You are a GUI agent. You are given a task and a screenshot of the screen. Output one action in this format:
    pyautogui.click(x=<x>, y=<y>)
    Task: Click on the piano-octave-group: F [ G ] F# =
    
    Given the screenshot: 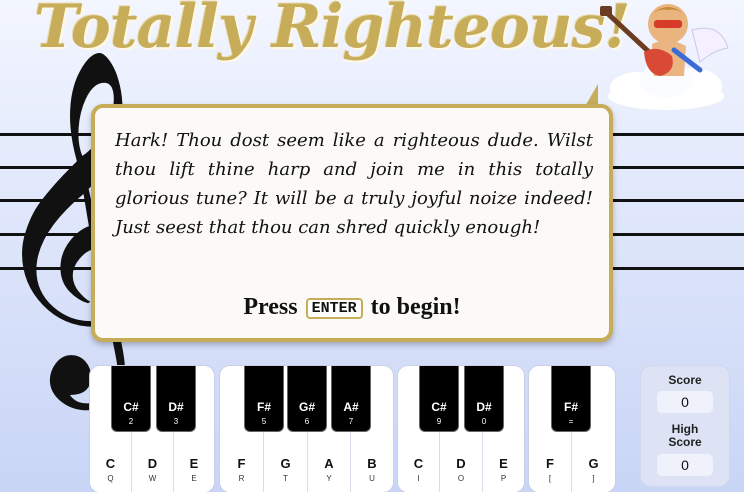 What is the action you would take?
    pyautogui.click(x=572, y=429)
    